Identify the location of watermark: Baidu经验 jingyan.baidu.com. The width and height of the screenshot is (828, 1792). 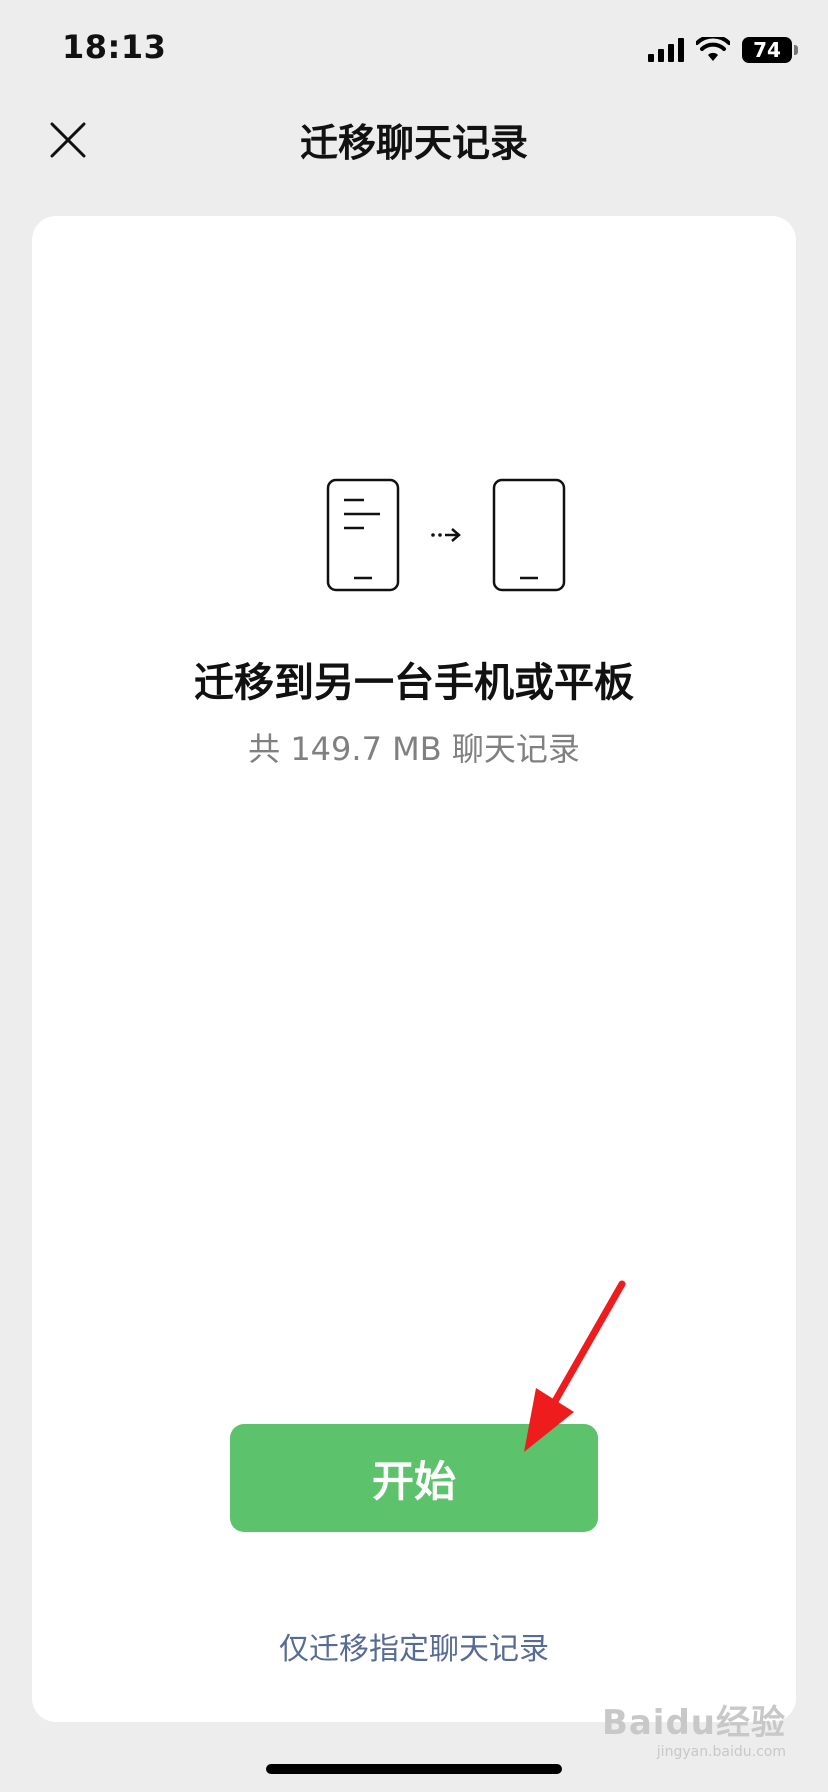
(694, 1727).